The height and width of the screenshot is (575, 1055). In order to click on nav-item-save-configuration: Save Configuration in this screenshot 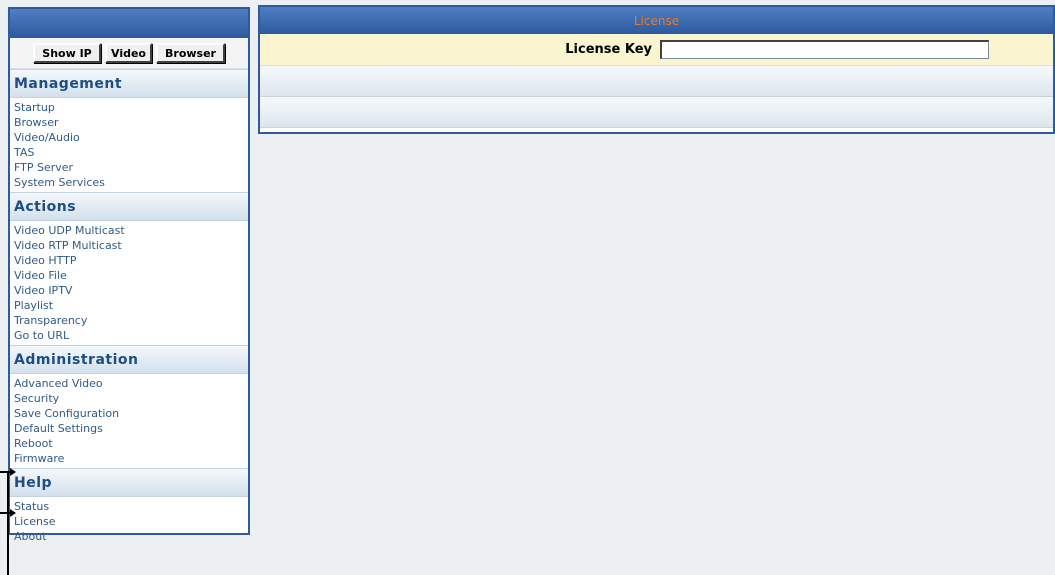, I will do `click(129, 413)`.